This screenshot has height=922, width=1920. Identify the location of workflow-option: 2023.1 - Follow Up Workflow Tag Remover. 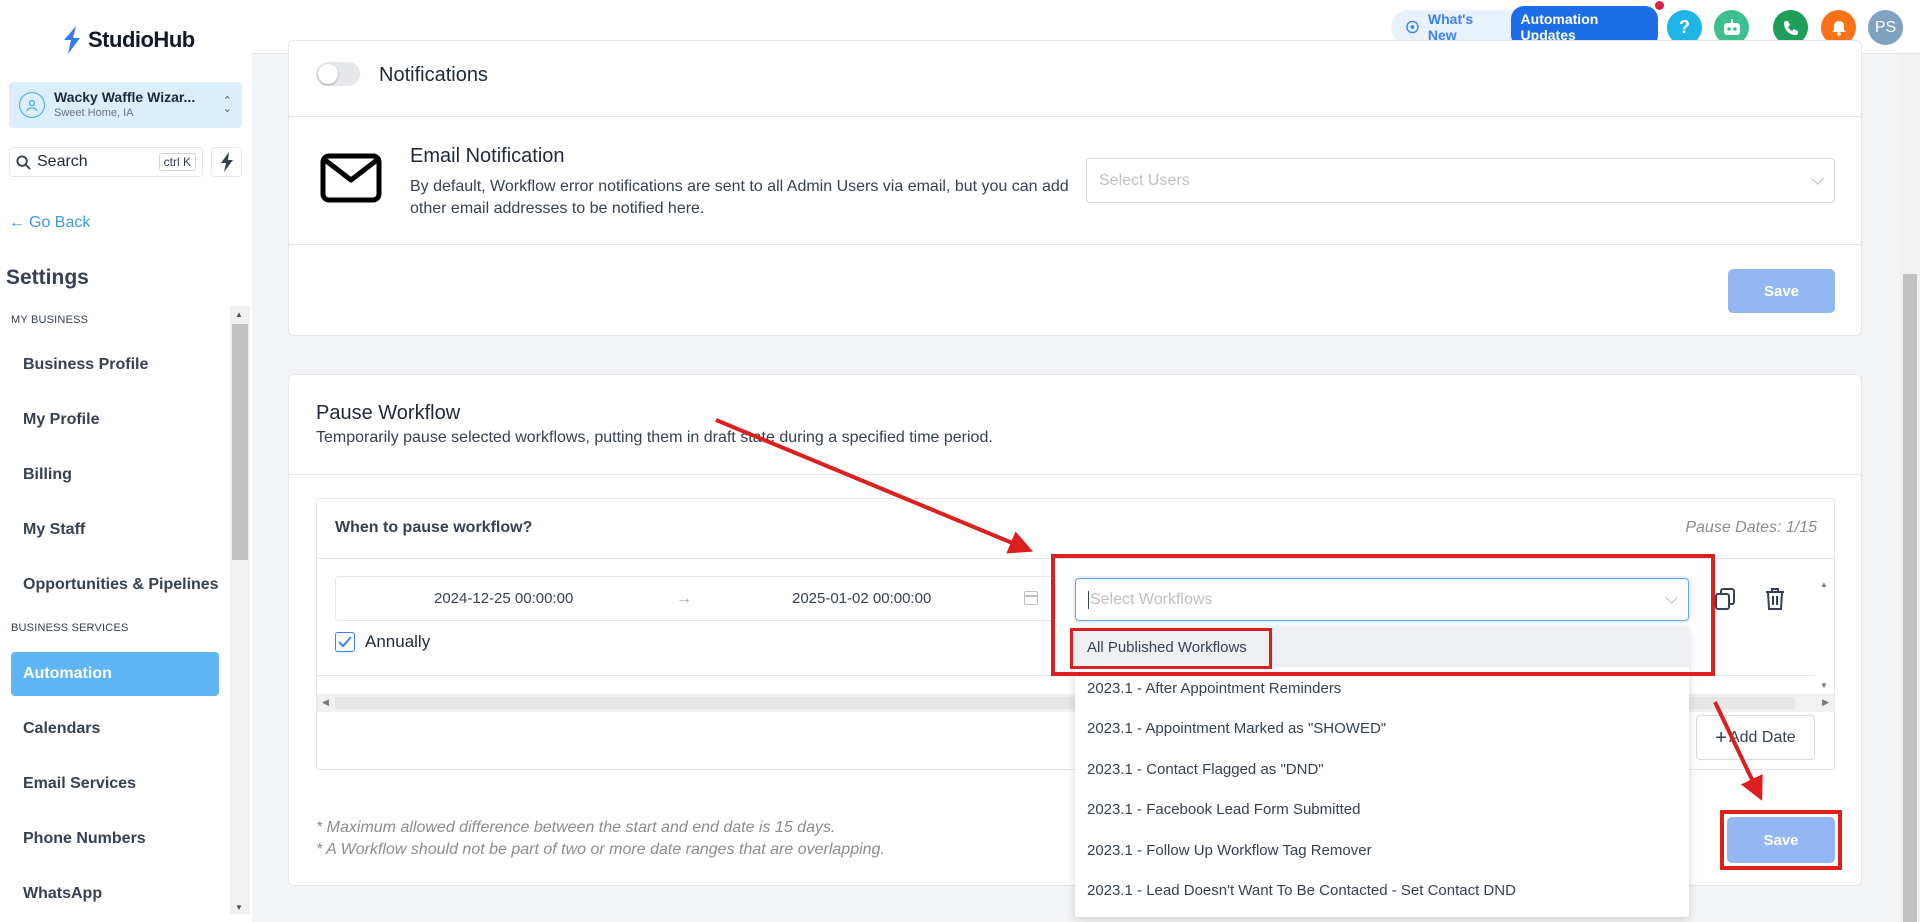
(1382, 850).